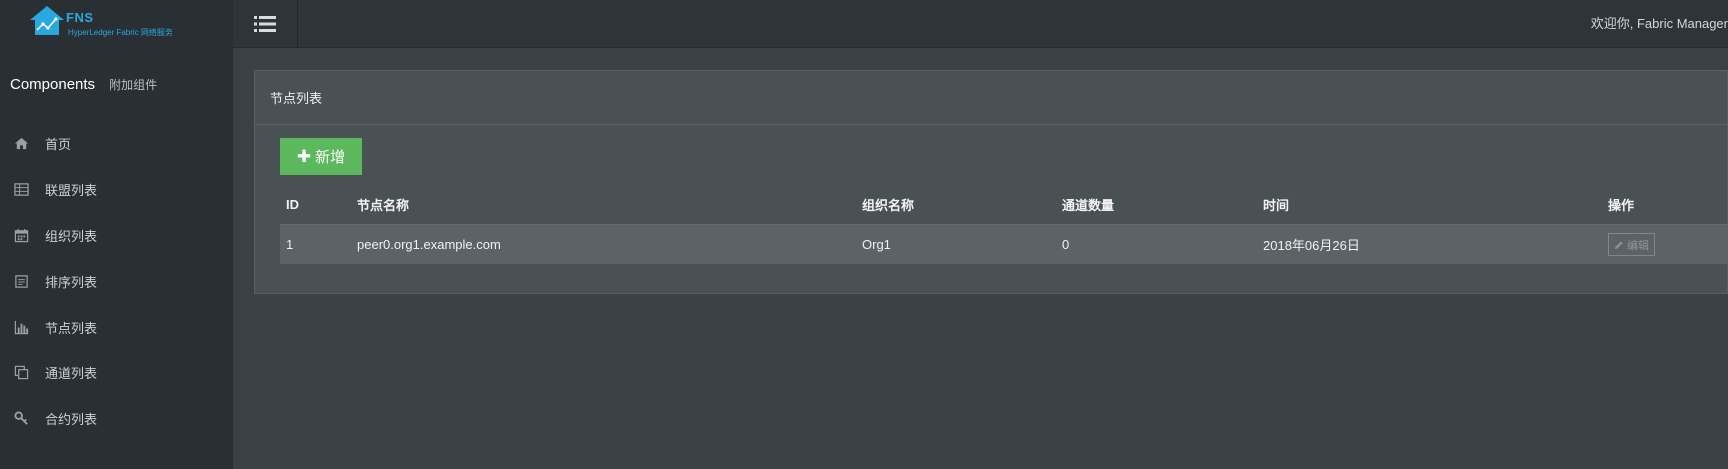 The width and height of the screenshot is (1728, 469). Describe the element at coordinates (290, 244) in the screenshot. I see `cell-id: 1` at that location.